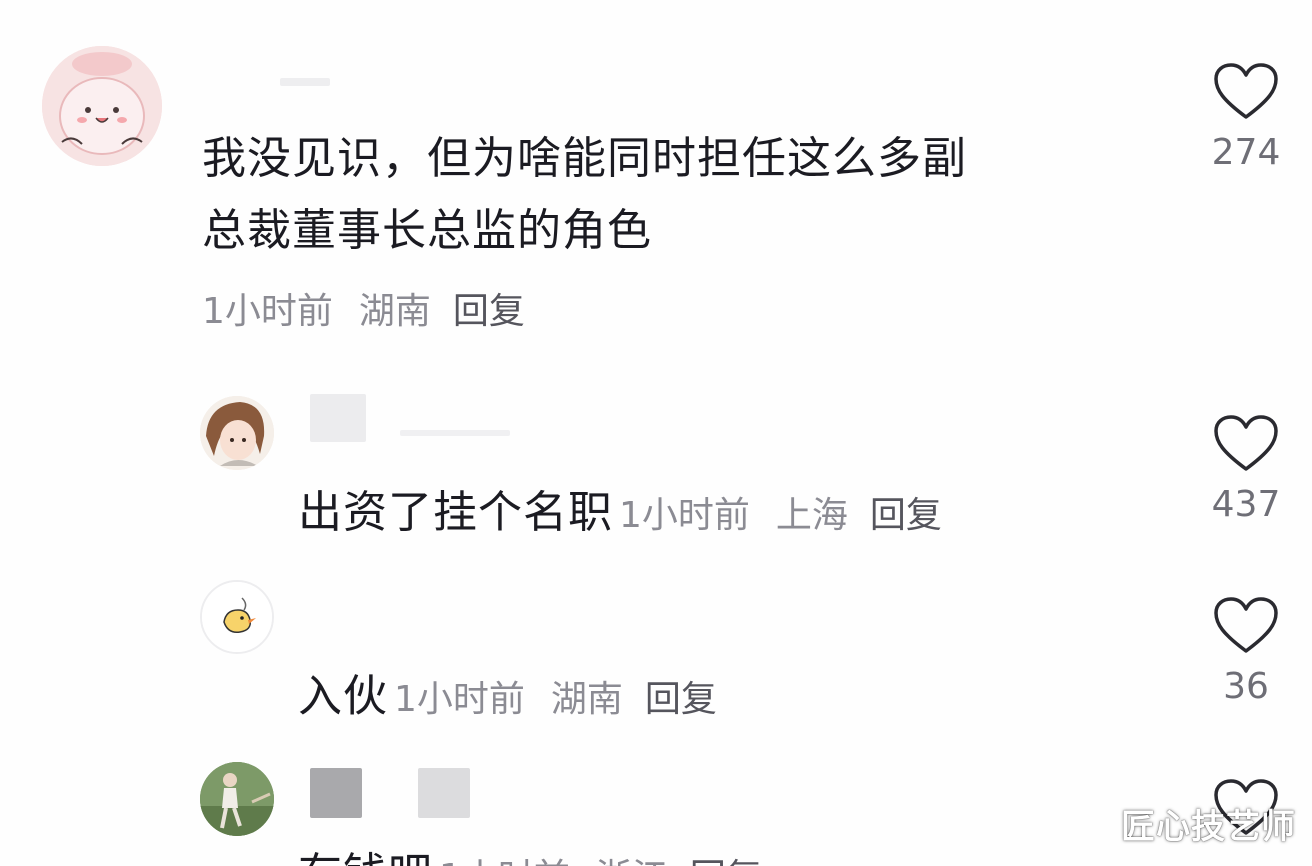  What do you see at coordinates (632, 857) in the screenshot?
I see `comment-location: 浙江` at bounding box center [632, 857].